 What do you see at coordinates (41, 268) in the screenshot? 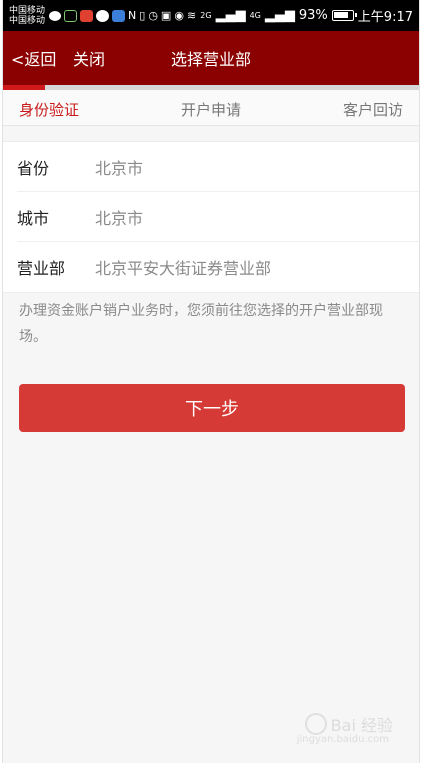
I see `branch-label: 营业部` at bounding box center [41, 268].